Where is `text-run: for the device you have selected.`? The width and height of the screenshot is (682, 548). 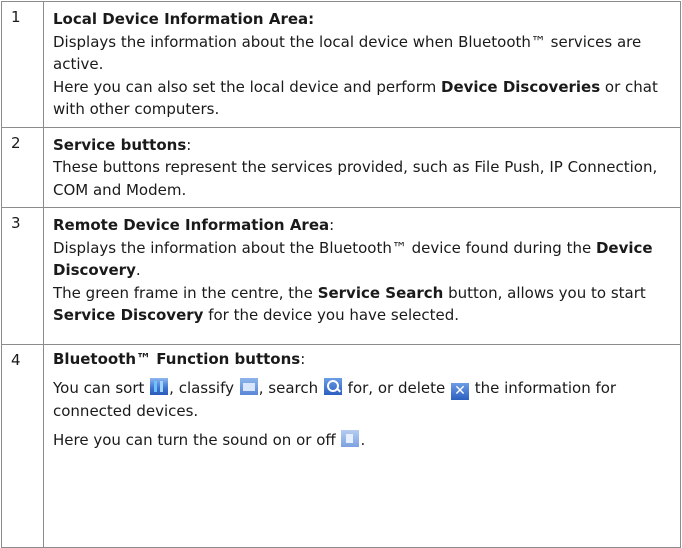 text-run: for the device you have selected. is located at coordinates (331, 315).